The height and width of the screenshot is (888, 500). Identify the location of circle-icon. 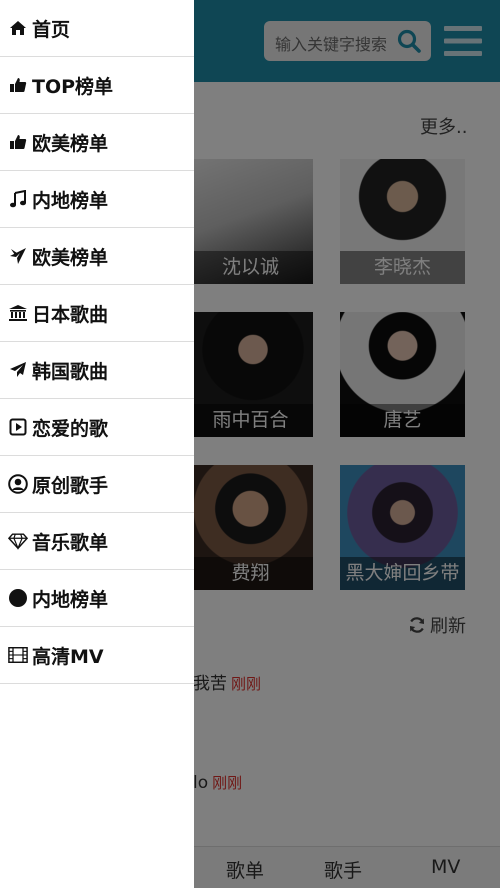
(18, 598).